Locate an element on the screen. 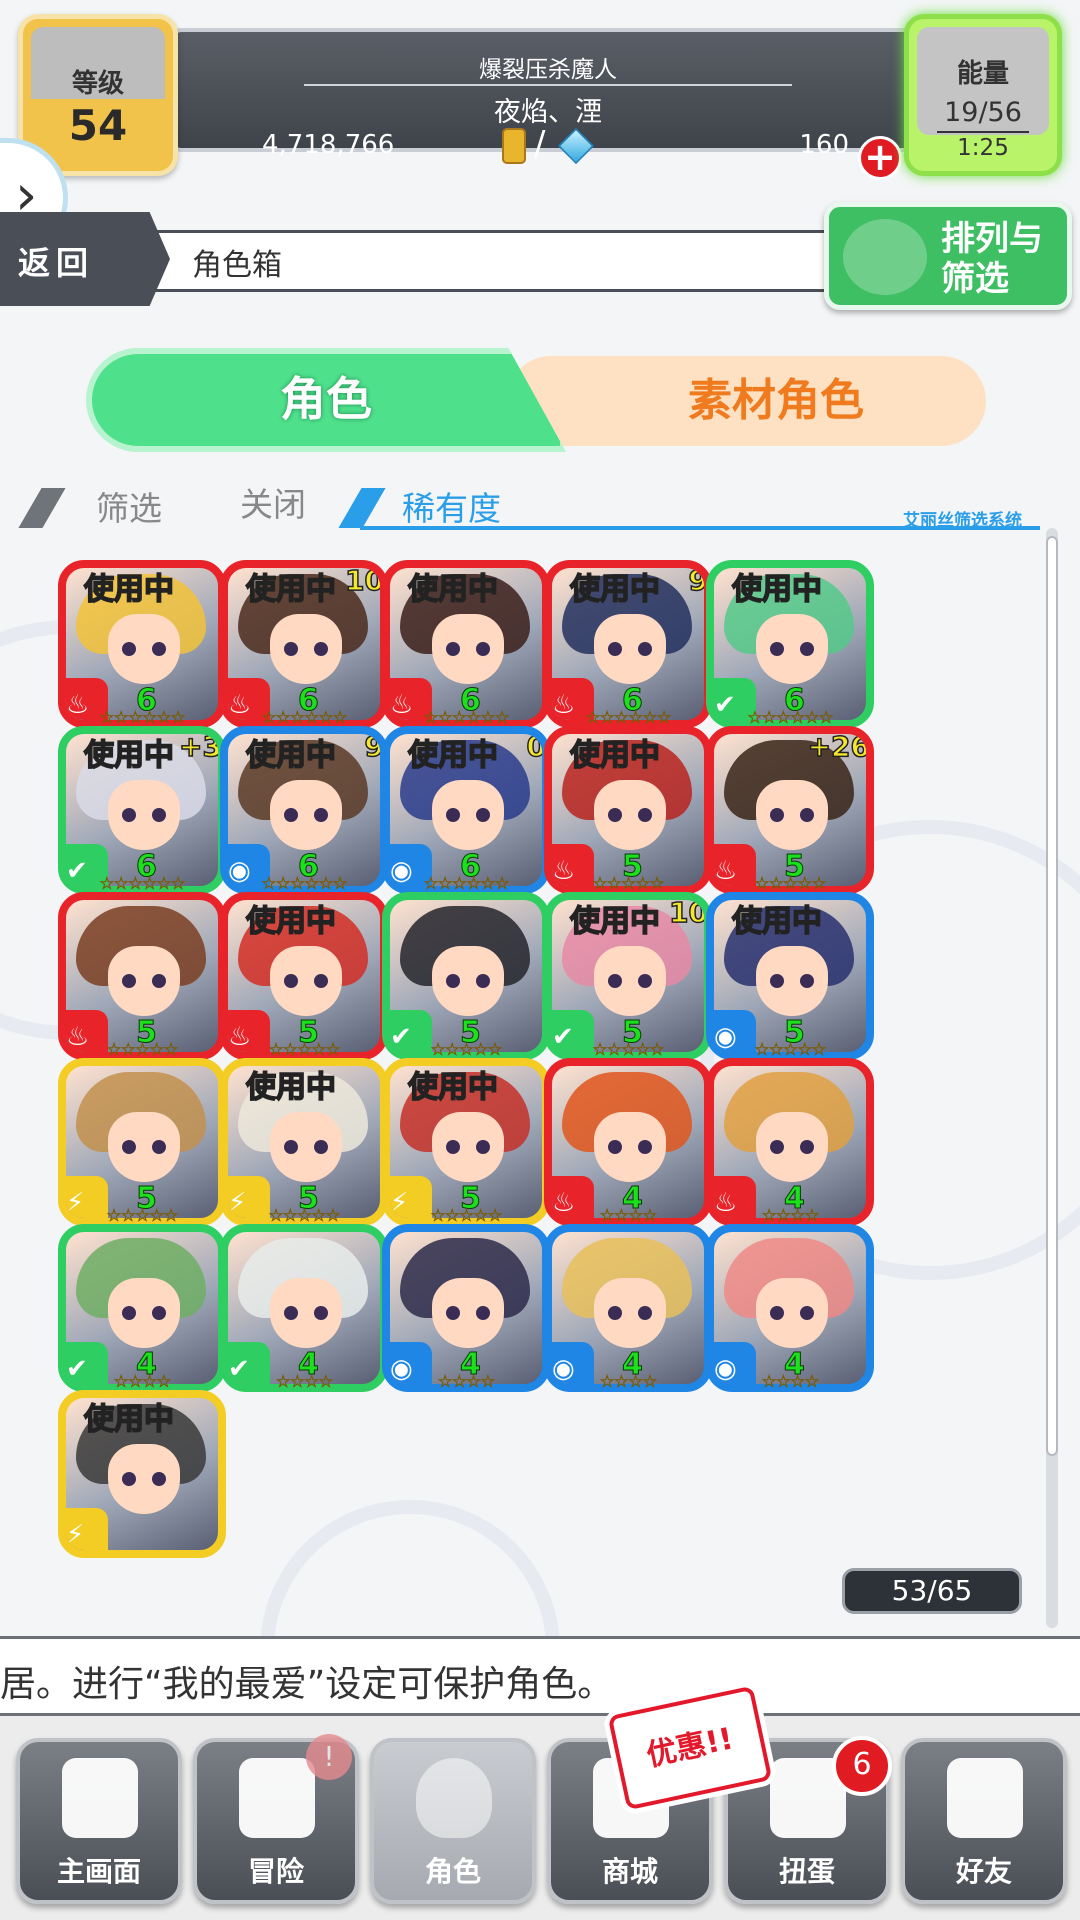  nav-button-1: 主画面 is located at coordinates (99, 1821).